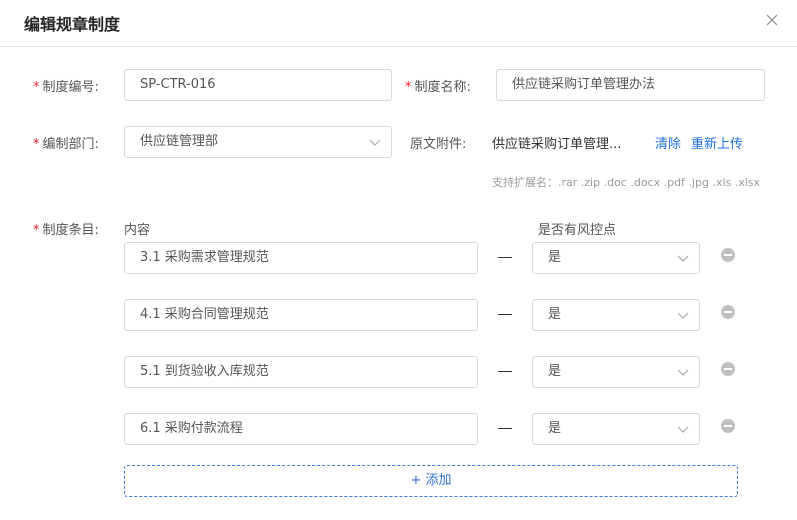 The image size is (797, 520). I want to click on clause-content-input: 5.1 到货验收入库规范, so click(301, 372).